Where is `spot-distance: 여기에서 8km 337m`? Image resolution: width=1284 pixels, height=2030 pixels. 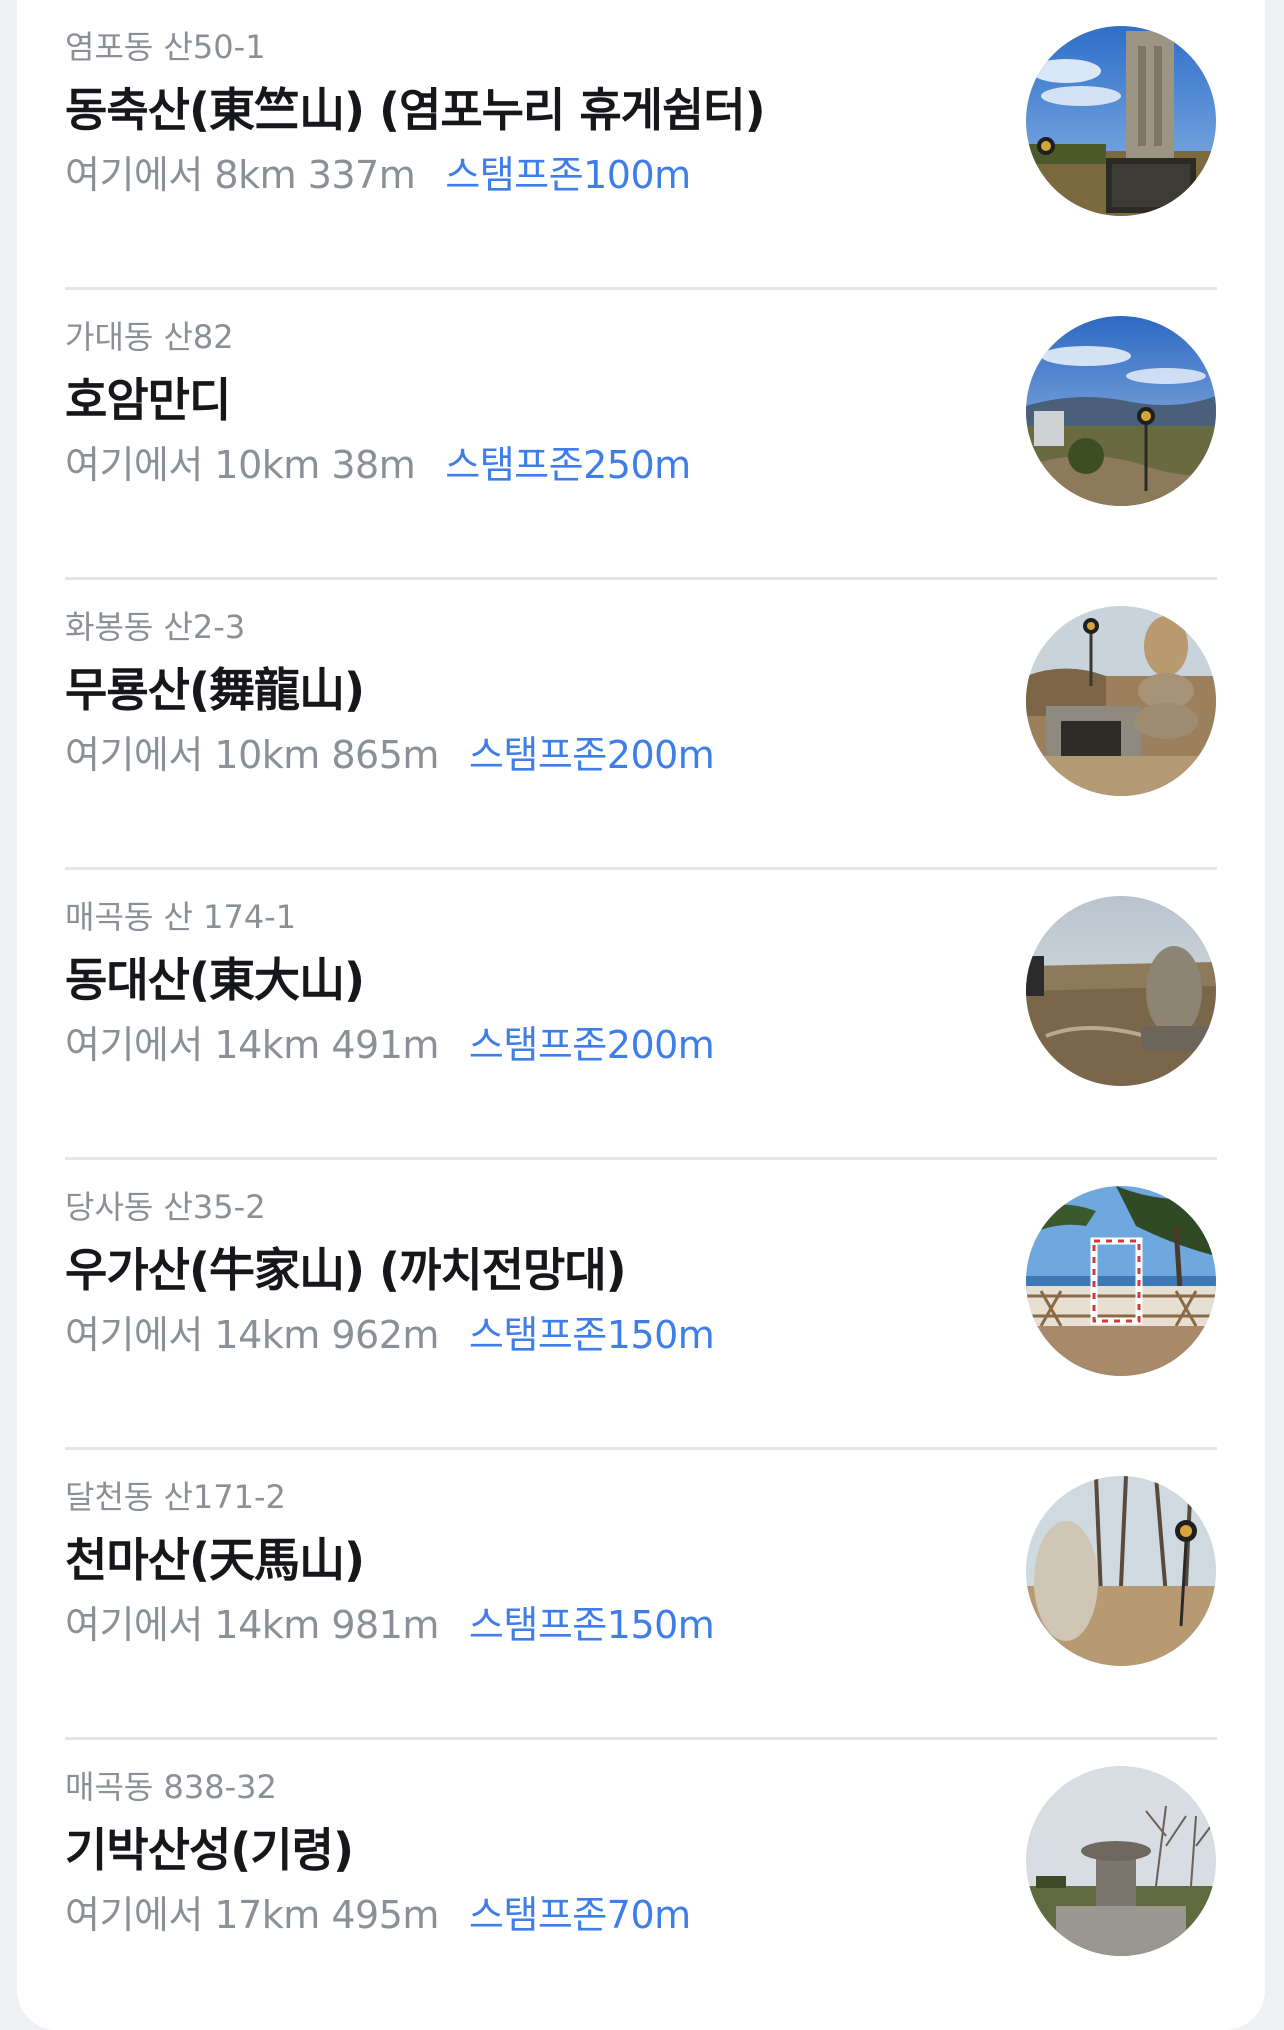
spot-distance: 여기에서 8km 337m is located at coordinates (240, 175).